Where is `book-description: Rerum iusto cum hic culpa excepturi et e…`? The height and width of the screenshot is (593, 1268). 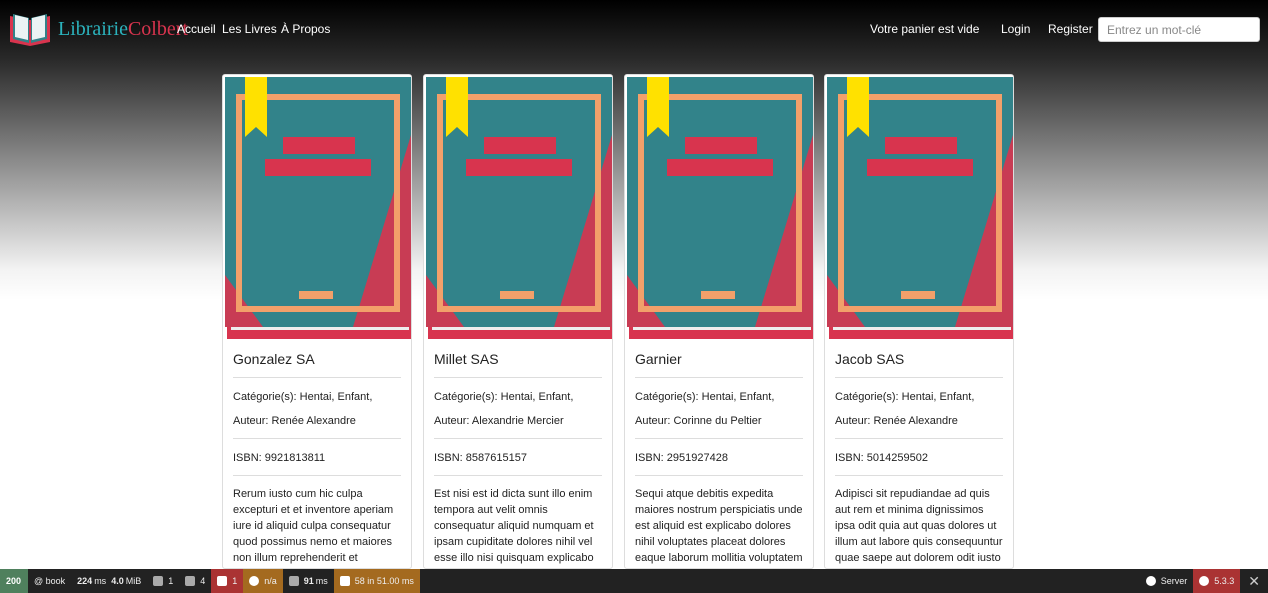
book-description: Rerum iusto cum hic culpa excepturi et e… is located at coordinates (313, 526).